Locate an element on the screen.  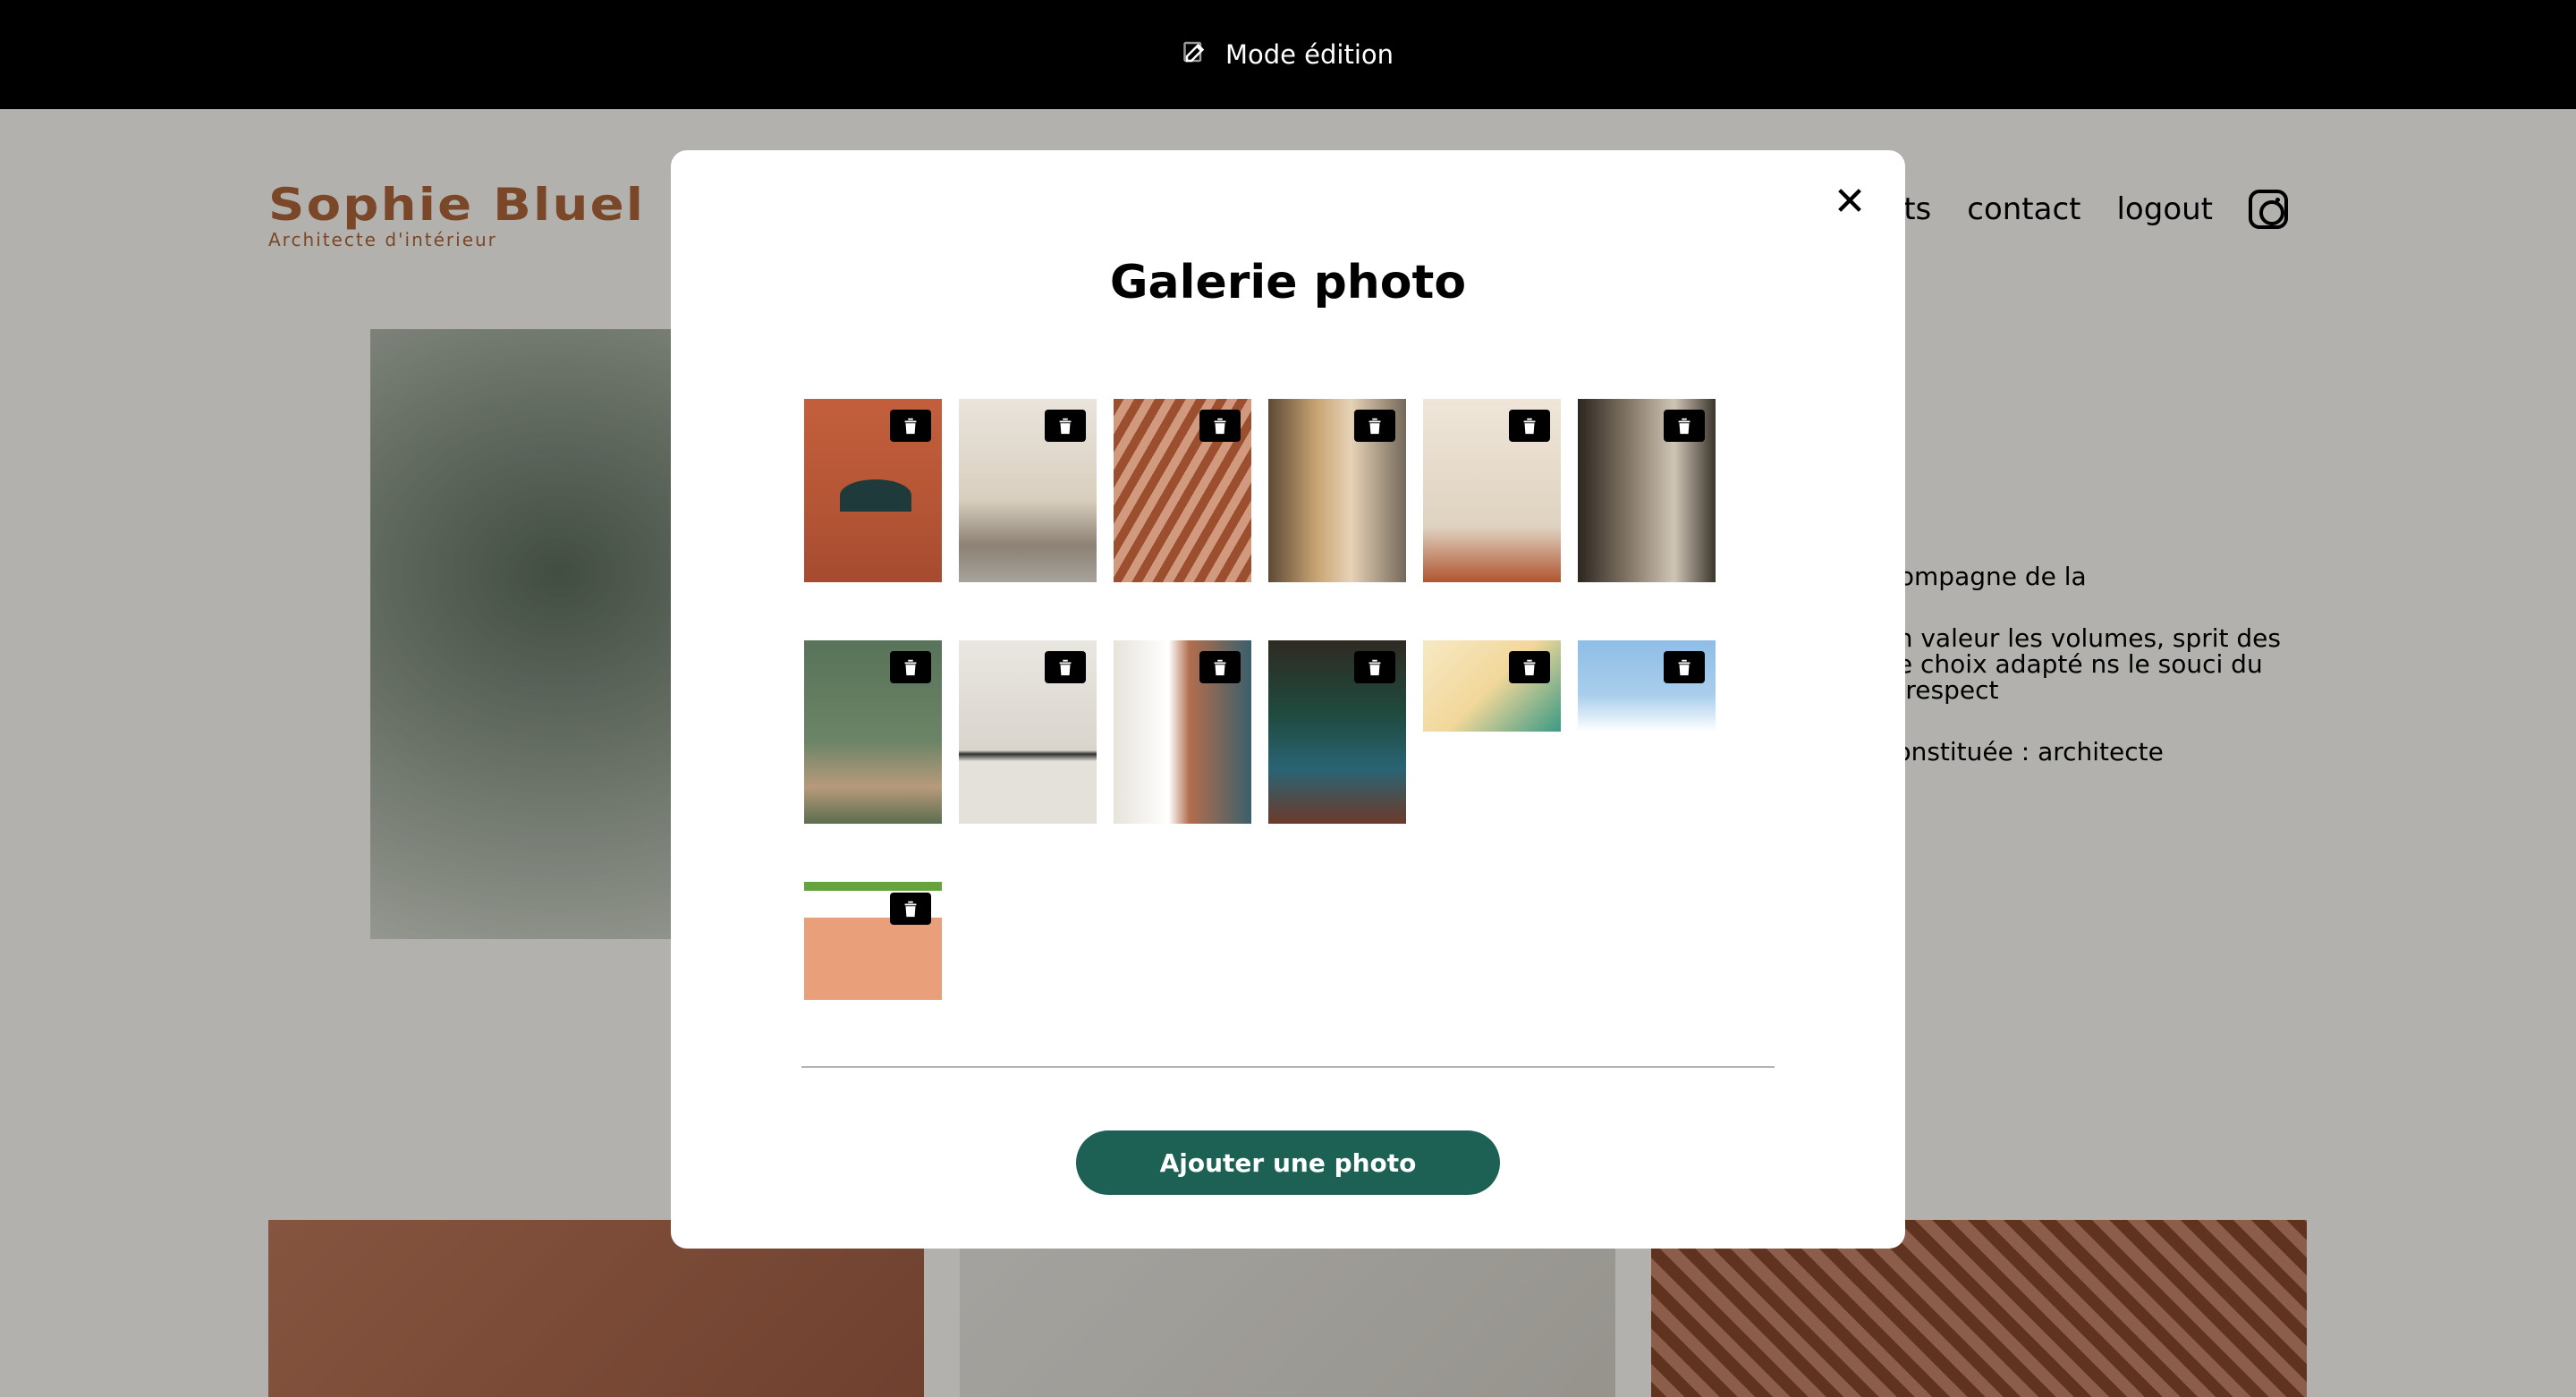
modal-separator is located at coordinates (1288, 1067).